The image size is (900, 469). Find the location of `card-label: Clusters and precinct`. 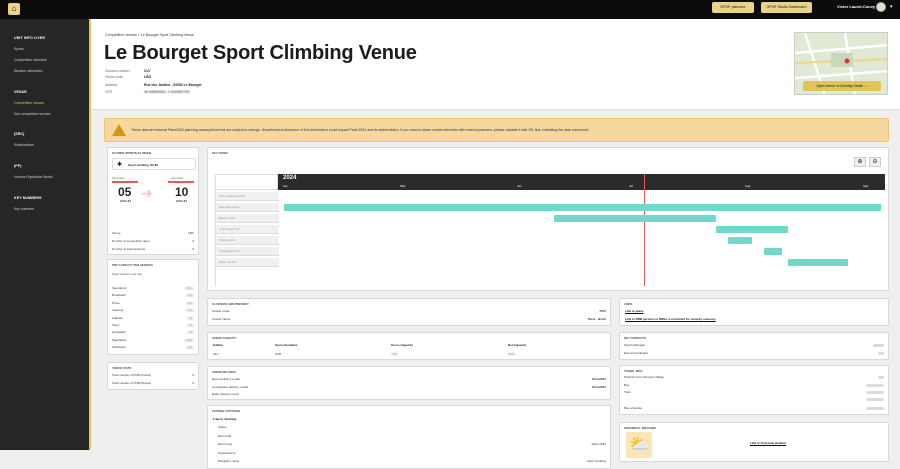

card-label: Clusters and precinct is located at coordinates (230, 304).